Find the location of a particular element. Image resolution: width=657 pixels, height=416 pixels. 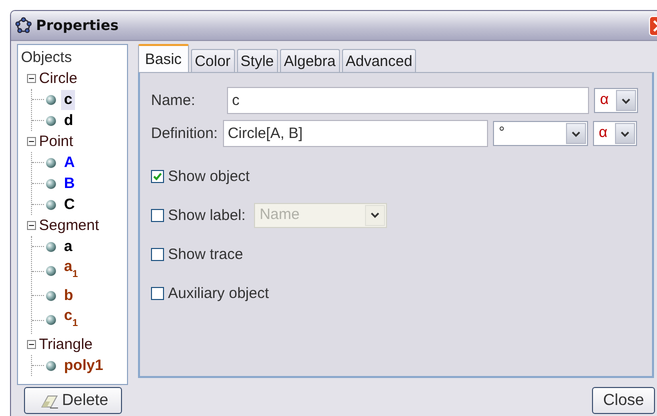

tree-item: c is located at coordinates (68, 100).